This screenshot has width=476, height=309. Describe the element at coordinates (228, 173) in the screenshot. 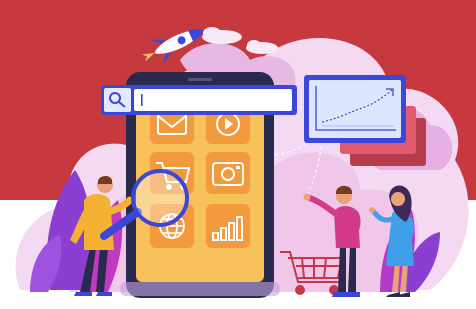

I see `app-tile-camera` at that location.